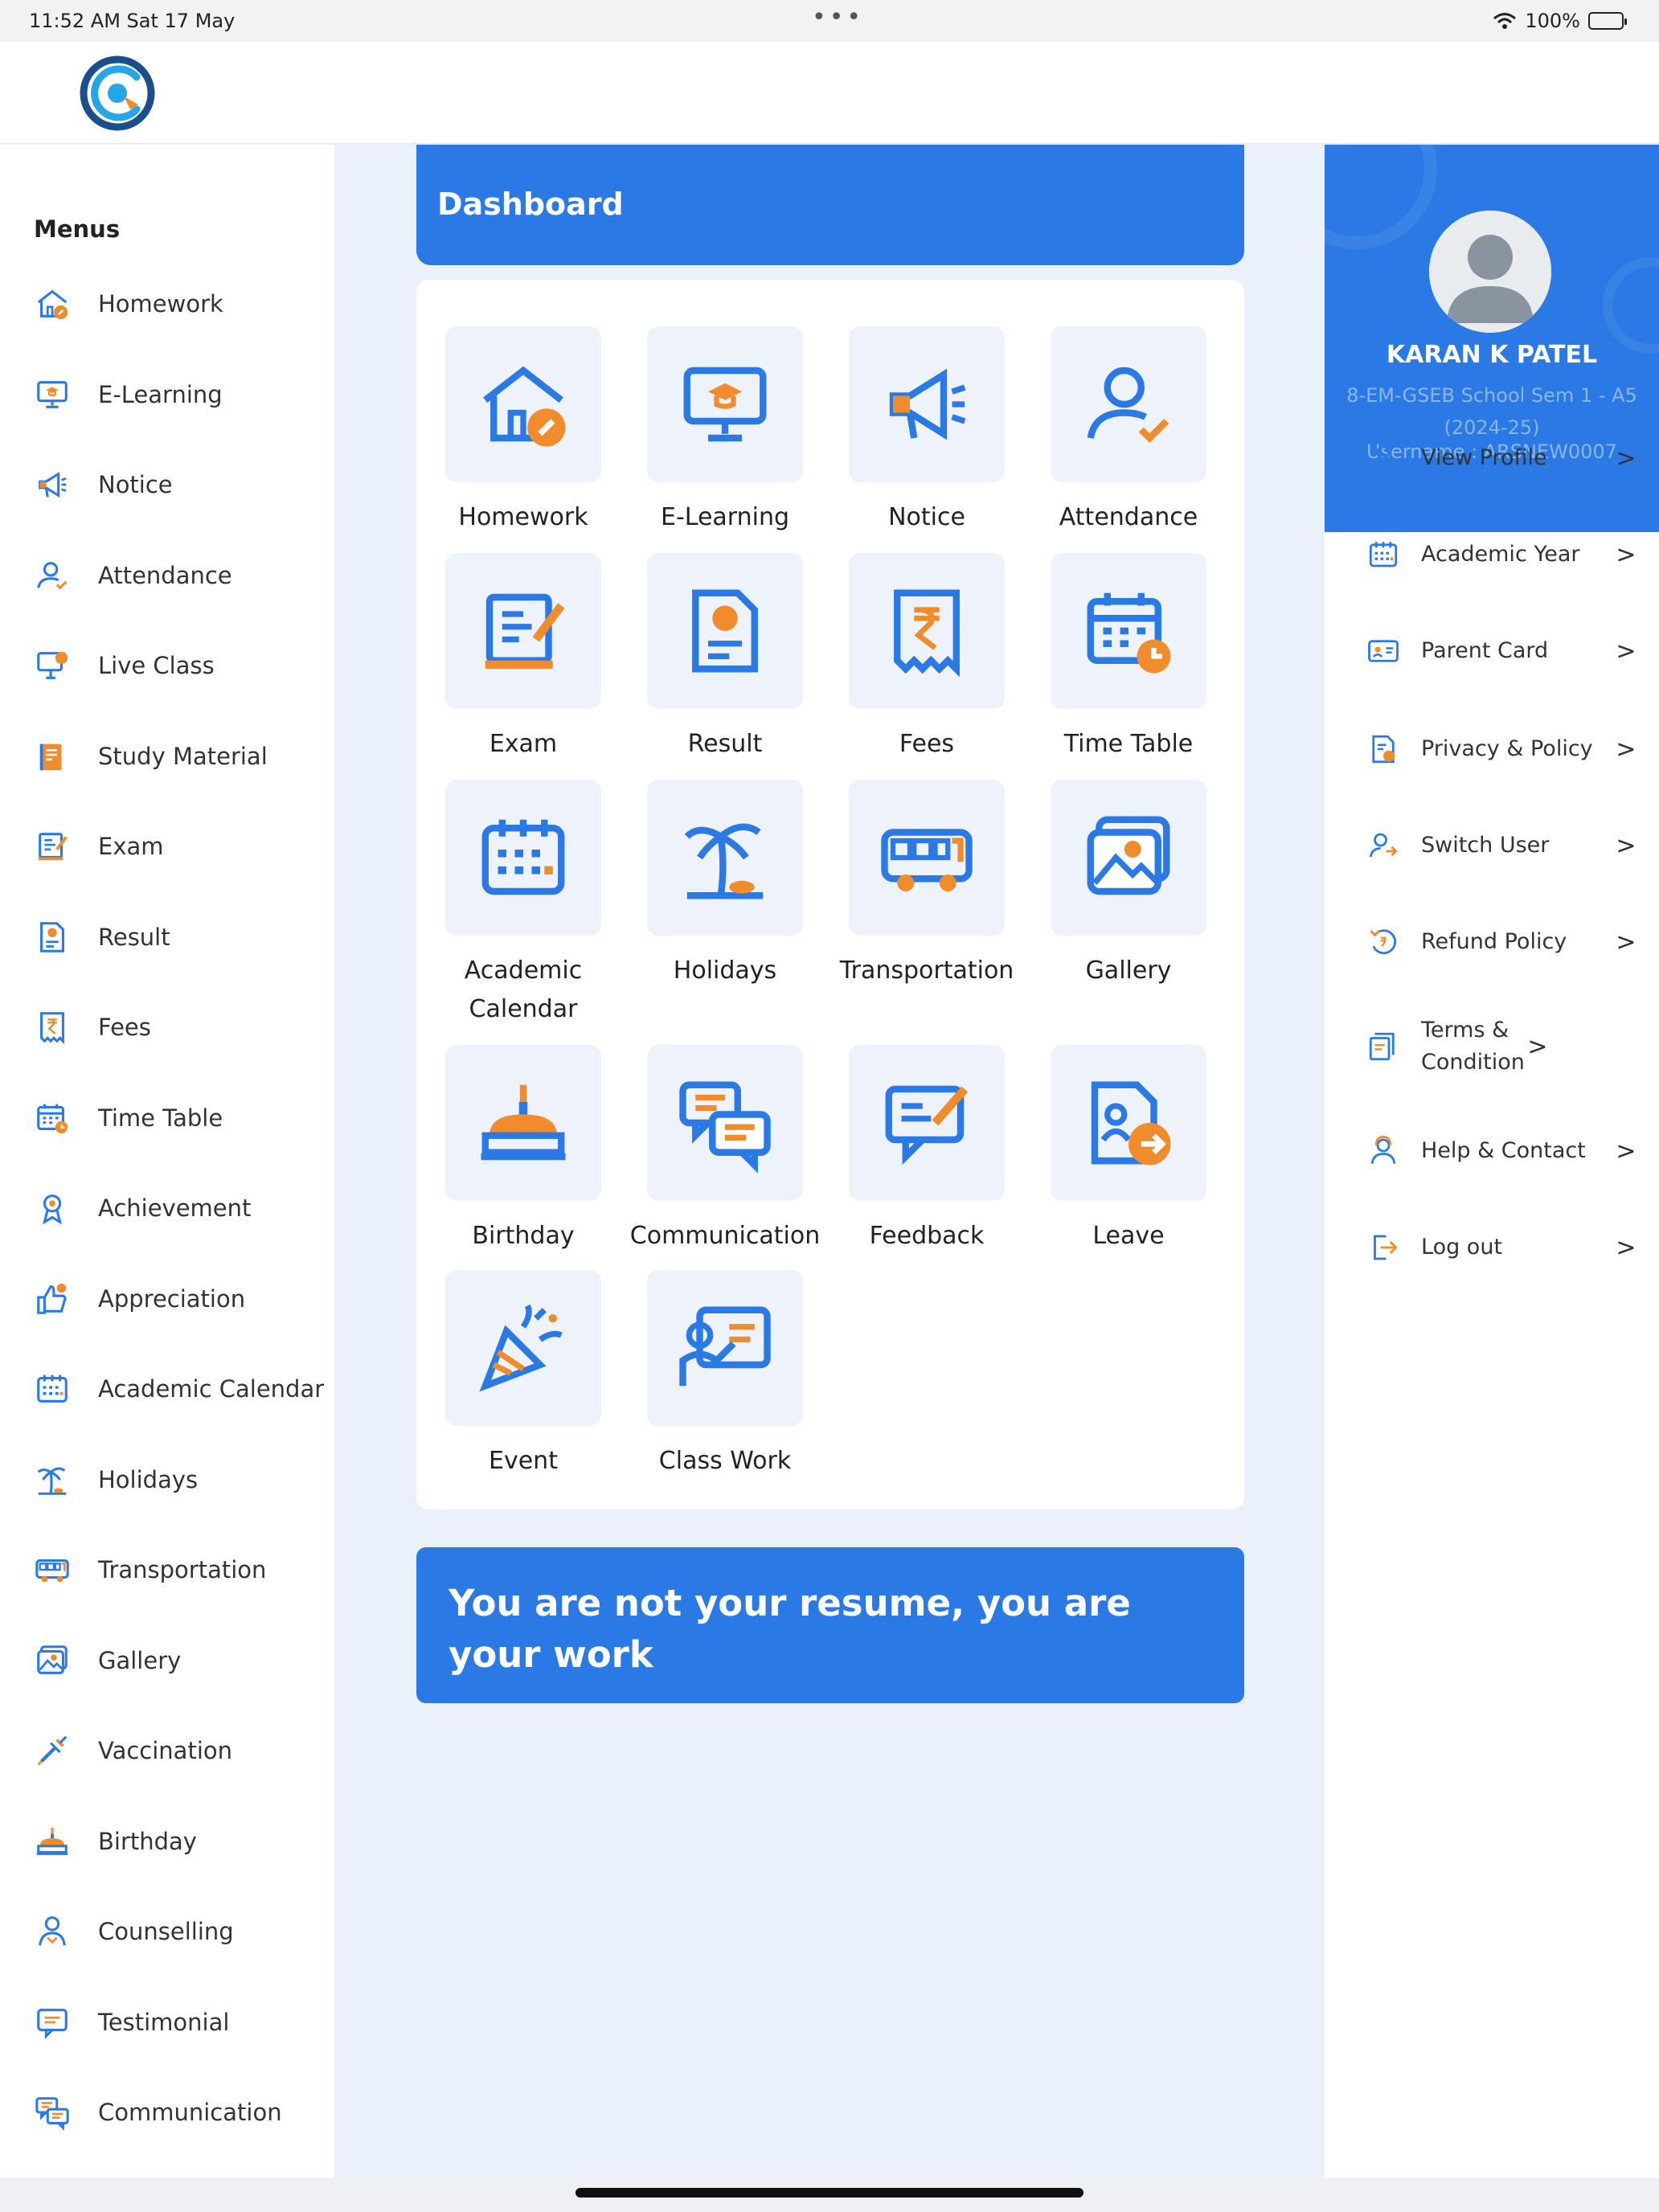 This screenshot has height=2212, width=1659. I want to click on sidebar-item-notice: Notice, so click(102, 485).